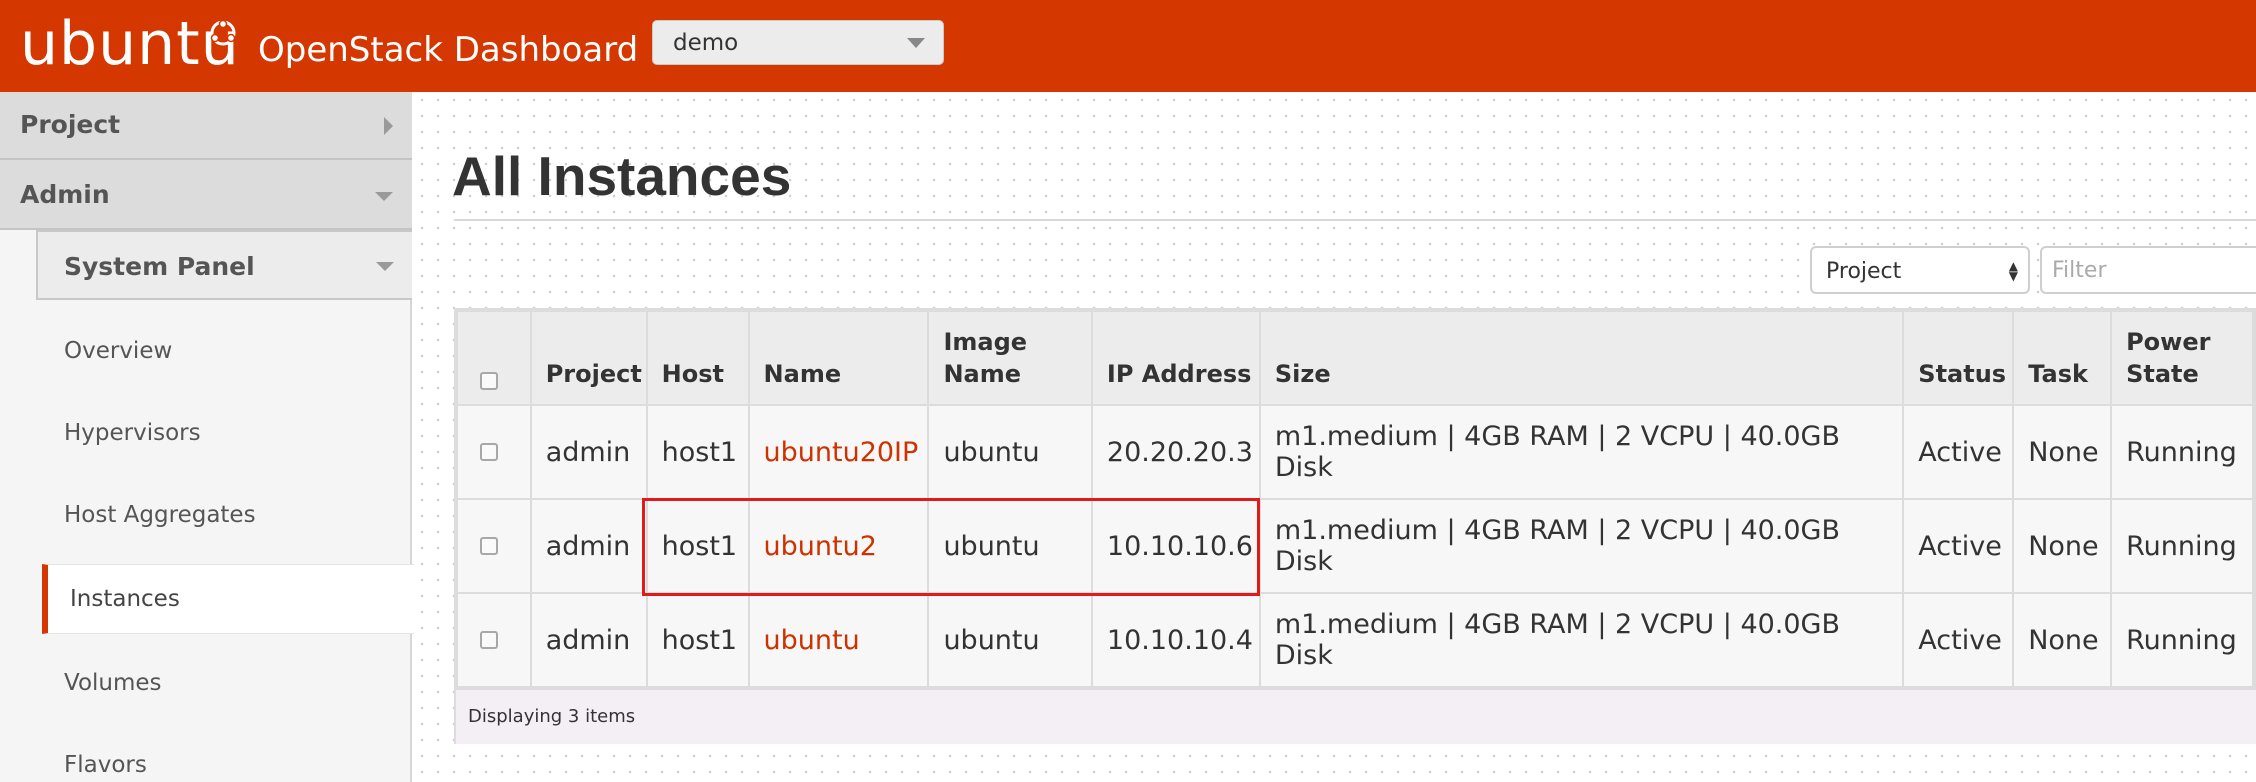 The image size is (2256, 782). What do you see at coordinates (388, 126) in the screenshot?
I see `chevron-right-icon` at bounding box center [388, 126].